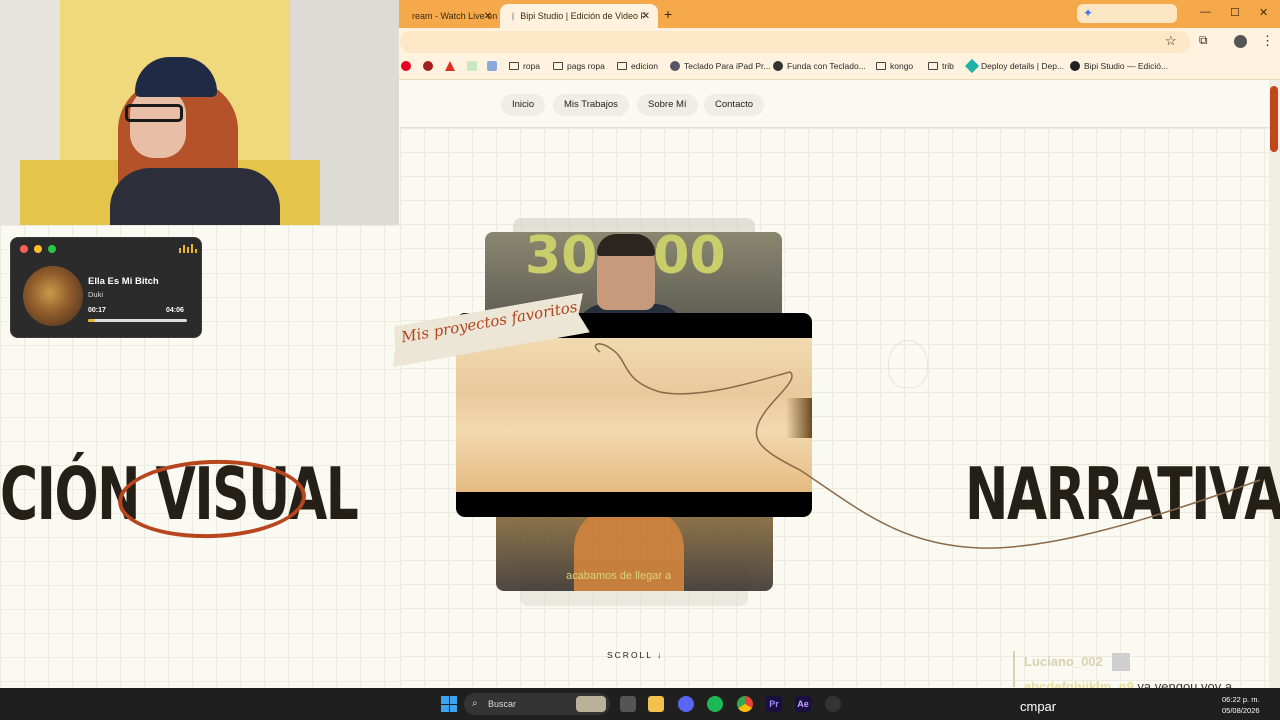 The image size is (1280, 720). Describe the element at coordinates (175, 310) in the screenshot. I see `time-total: 04:06` at that location.